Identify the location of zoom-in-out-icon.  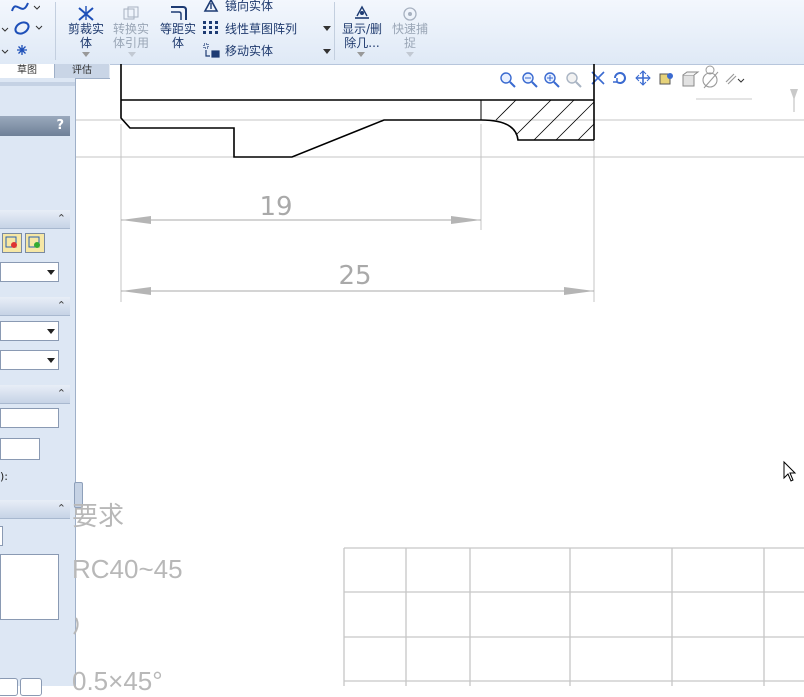
(552, 80).